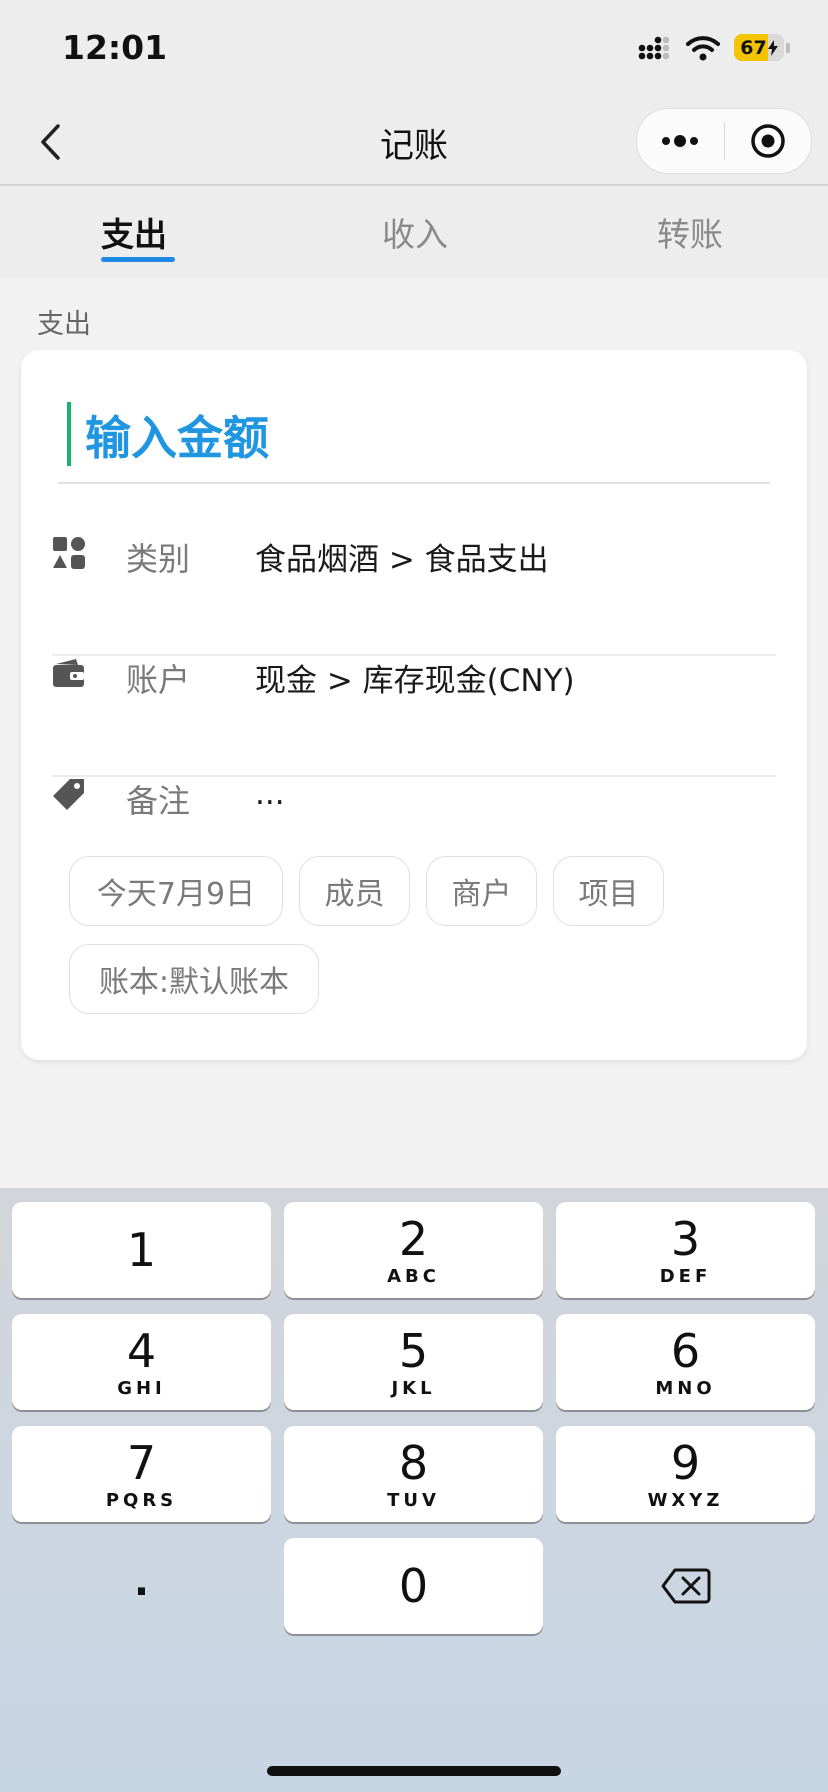  What do you see at coordinates (158, 559) in the screenshot?
I see `category-label: 类别` at bounding box center [158, 559].